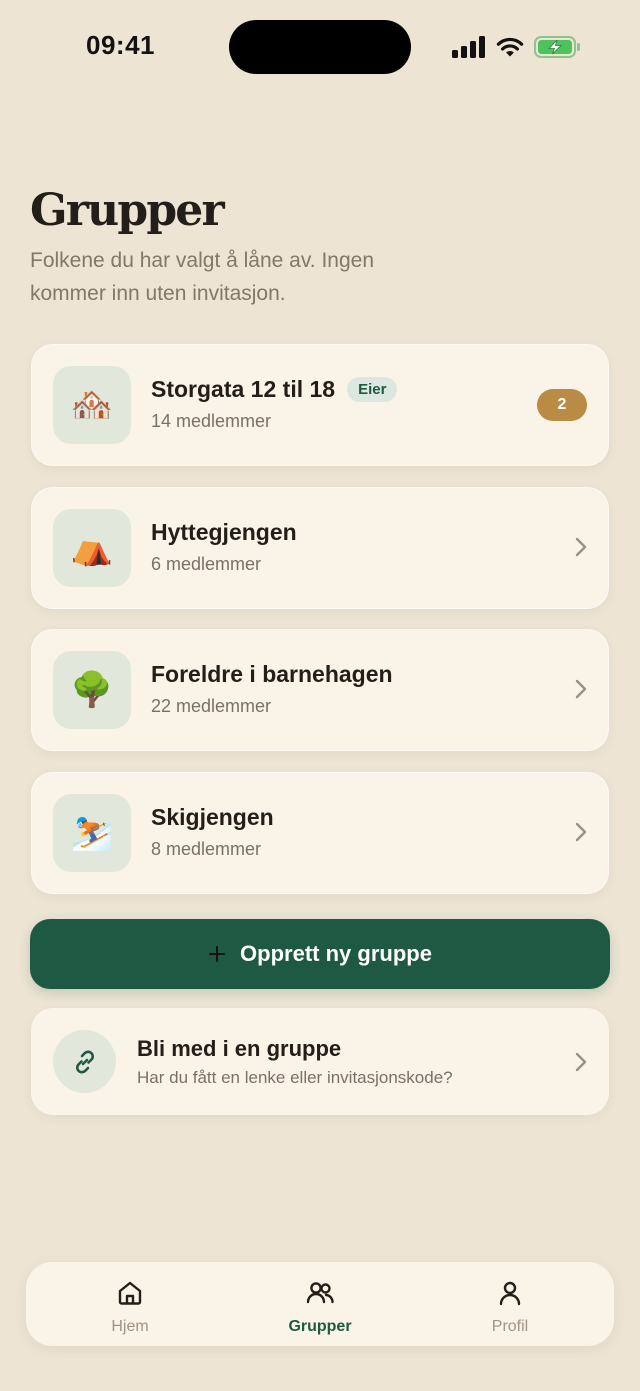  Describe the element at coordinates (320, 1326) in the screenshot. I see `tab-label: Grupper` at that location.